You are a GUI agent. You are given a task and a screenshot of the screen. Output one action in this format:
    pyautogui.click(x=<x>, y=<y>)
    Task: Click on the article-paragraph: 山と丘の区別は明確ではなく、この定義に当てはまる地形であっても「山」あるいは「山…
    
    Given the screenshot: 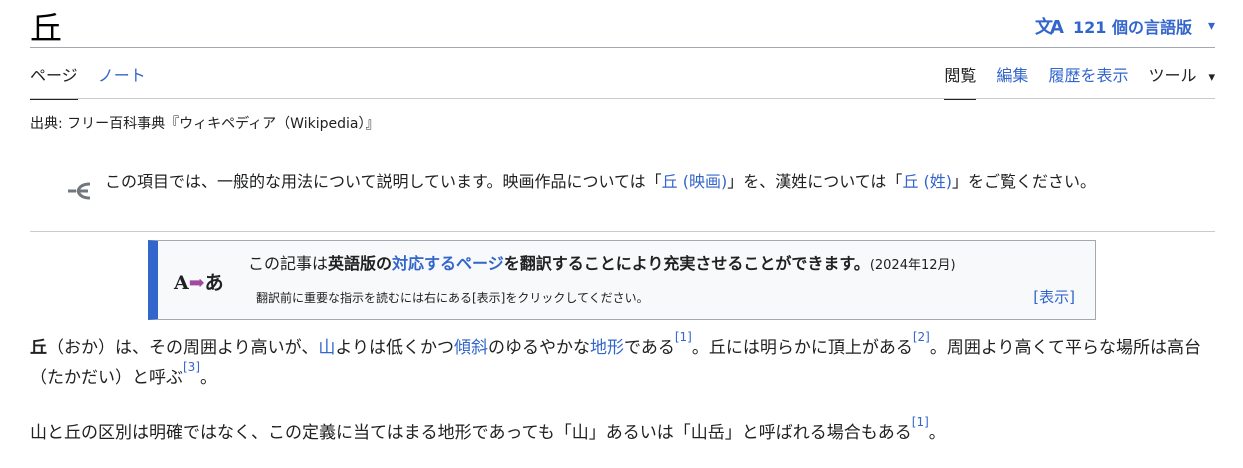 What is the action you would take?
    pyautogui.click(x=622, y=431)
    